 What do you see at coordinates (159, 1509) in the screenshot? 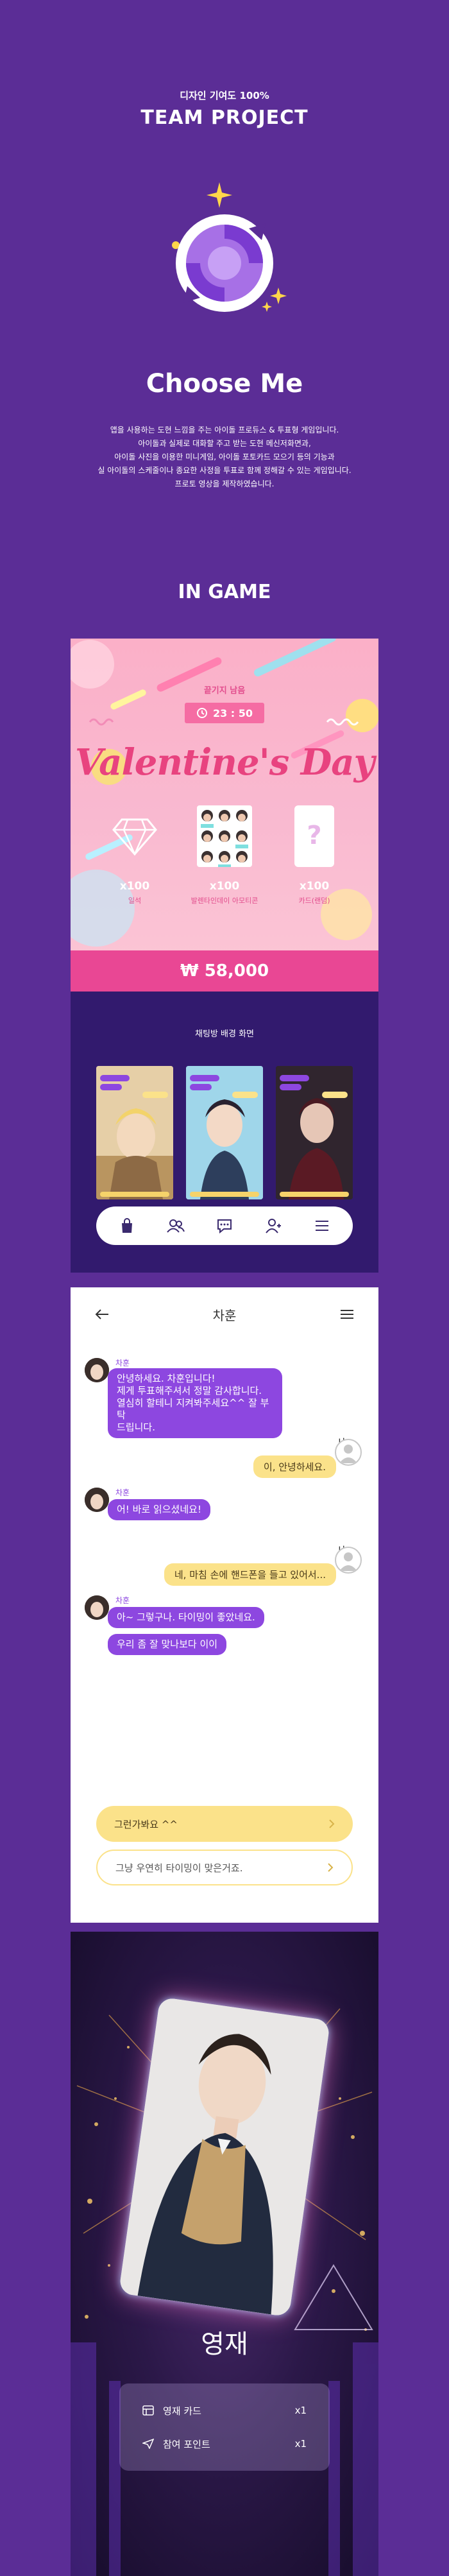
I see `idol-message-bubble: 어! 바로 읽으셨네요!` at bounding box center [159, 1509].